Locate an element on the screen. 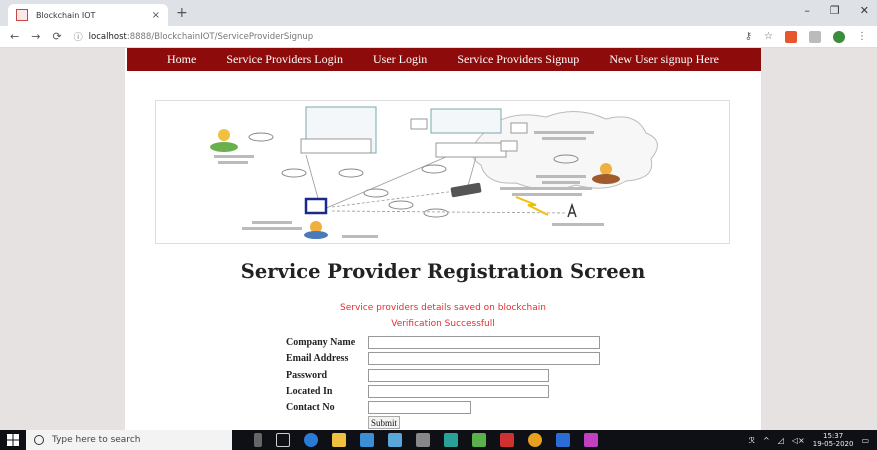 The height and width of the screenshot is (450, 877). contact-no-input is located at coordinates (419, 407).